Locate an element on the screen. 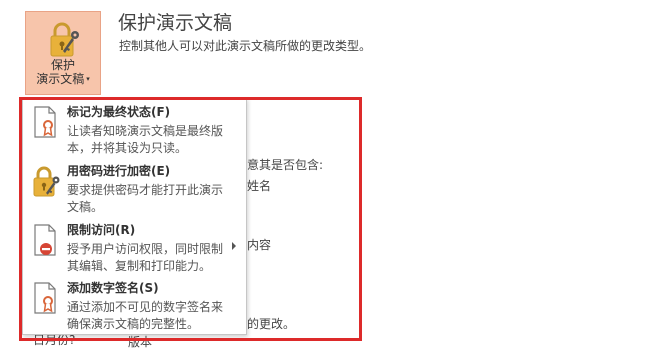 The image size is (646, 350). menu-item-description: 授予用户访问权限，同时限制 其编辑、复制和打印能力。 is located at coordinates (145, 257).